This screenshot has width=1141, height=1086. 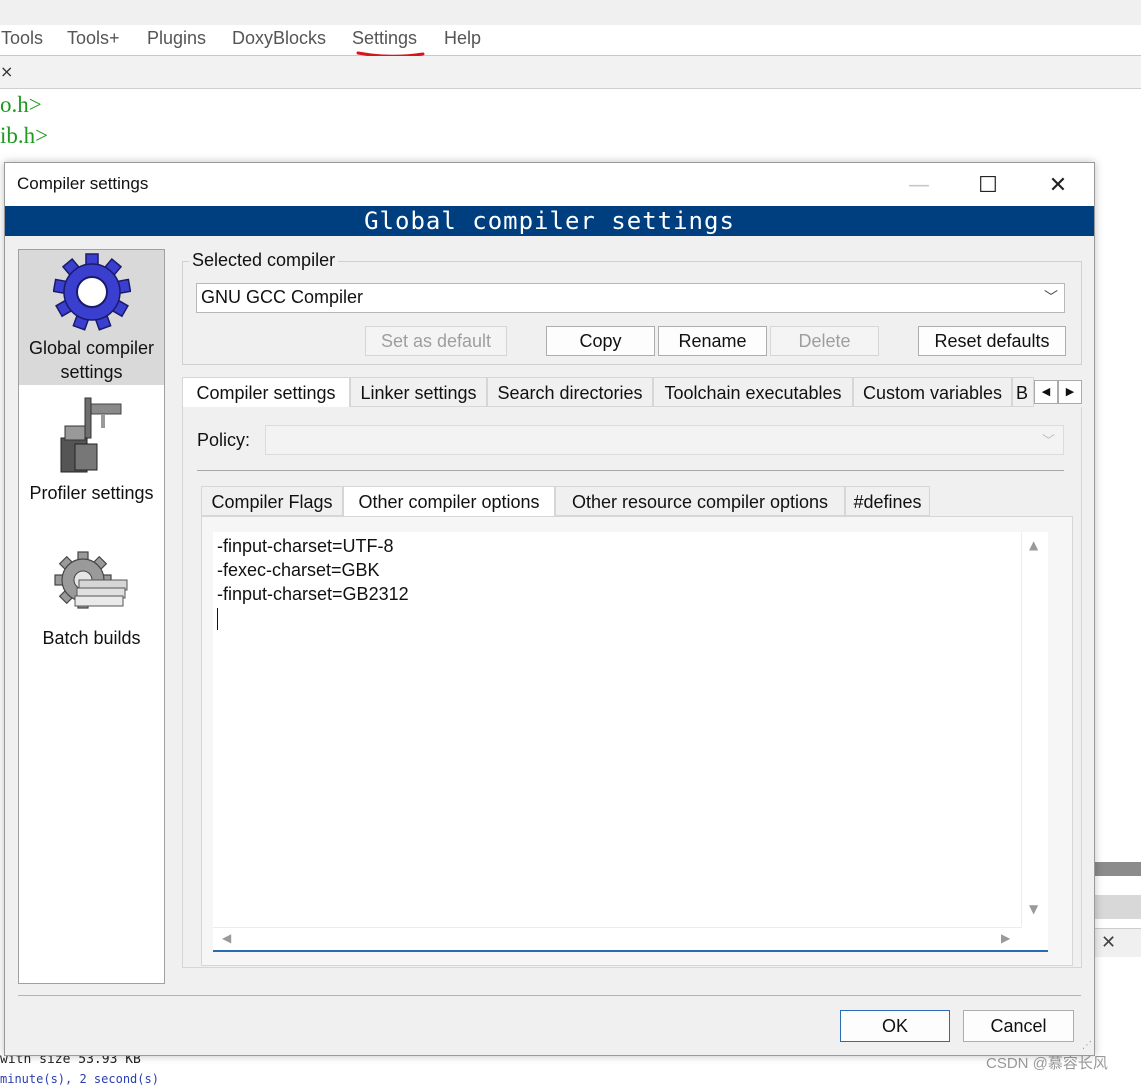 I want to click on selected-compiler-label: Selected compiler, so click(x=264, y=260).